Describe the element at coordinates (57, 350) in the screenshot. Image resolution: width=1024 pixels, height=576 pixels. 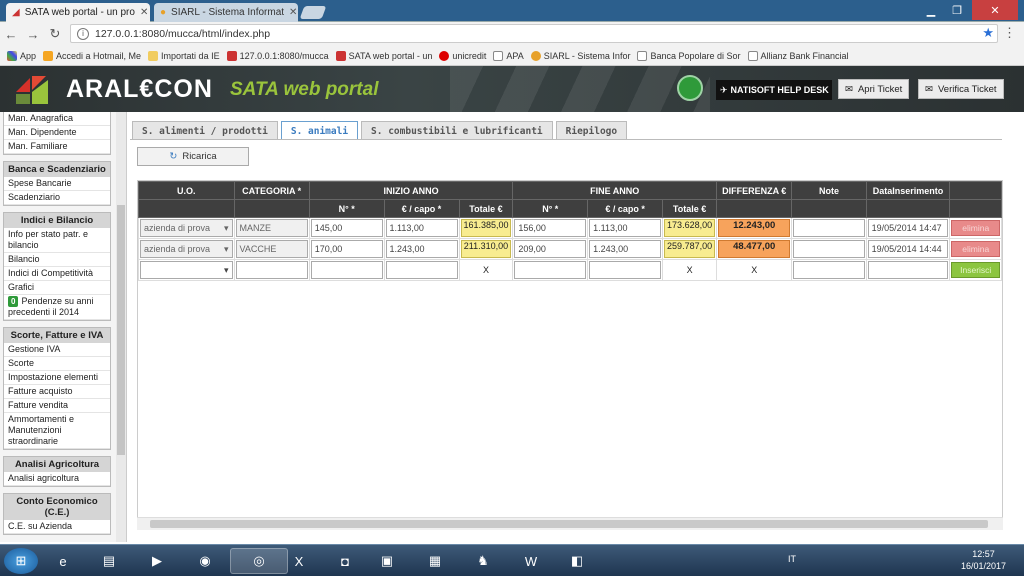
I see `sidebar-item: Gestione IVA` at that location.